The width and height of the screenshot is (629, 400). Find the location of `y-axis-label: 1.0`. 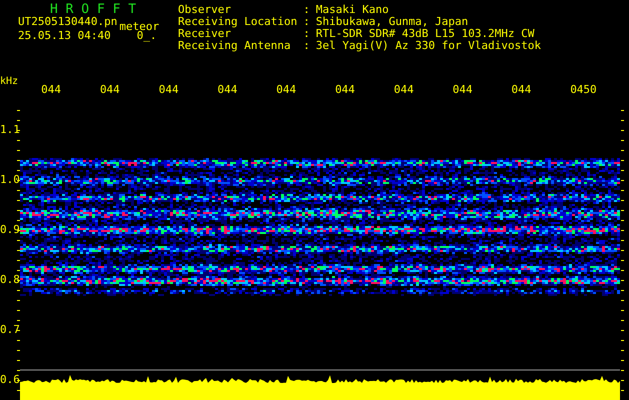

y-axis-label: 1.0 is located at coordinates (10, 181).